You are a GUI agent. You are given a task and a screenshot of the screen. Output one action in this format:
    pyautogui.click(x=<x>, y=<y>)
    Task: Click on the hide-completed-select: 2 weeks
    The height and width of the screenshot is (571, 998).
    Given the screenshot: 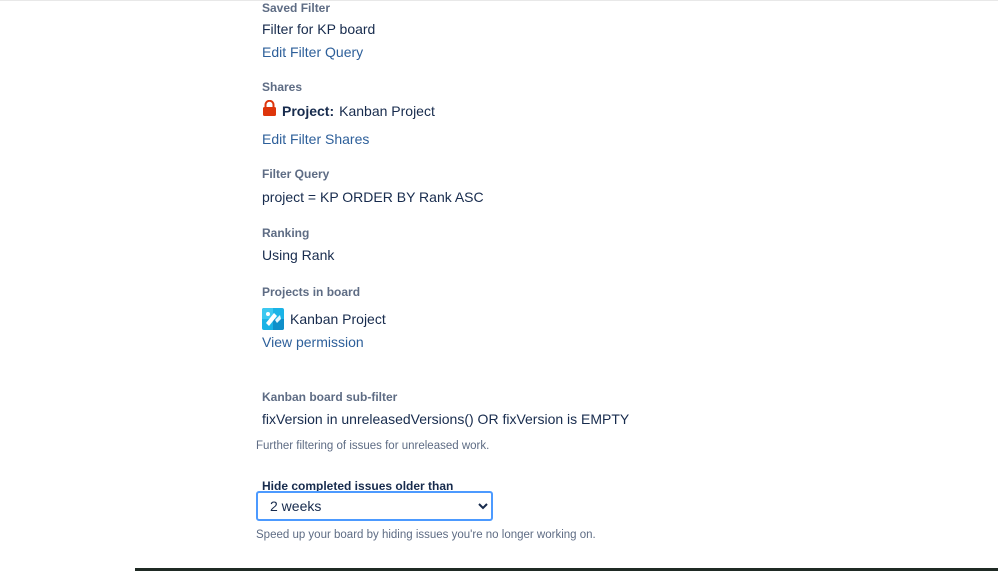 What is the action you would take?
    pyautogui.click(x=374, y=506)
    